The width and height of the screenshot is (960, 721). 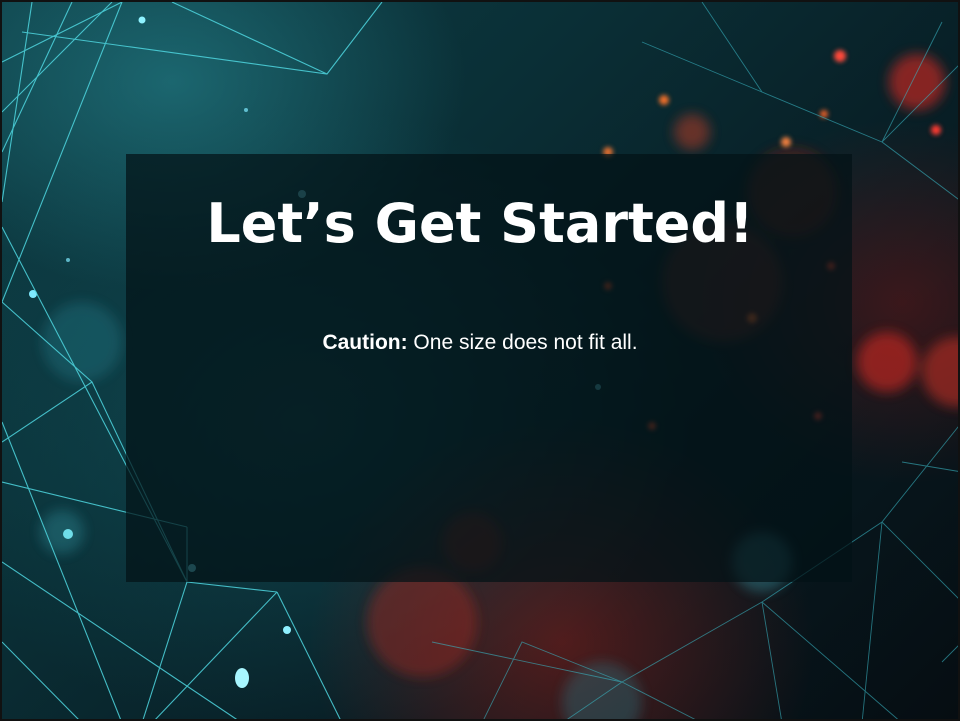 What do you see at coordinates (522, 342) in the screenshot?
I see `caution-text: One size does not fit all.` at bounding box center [522, 342].